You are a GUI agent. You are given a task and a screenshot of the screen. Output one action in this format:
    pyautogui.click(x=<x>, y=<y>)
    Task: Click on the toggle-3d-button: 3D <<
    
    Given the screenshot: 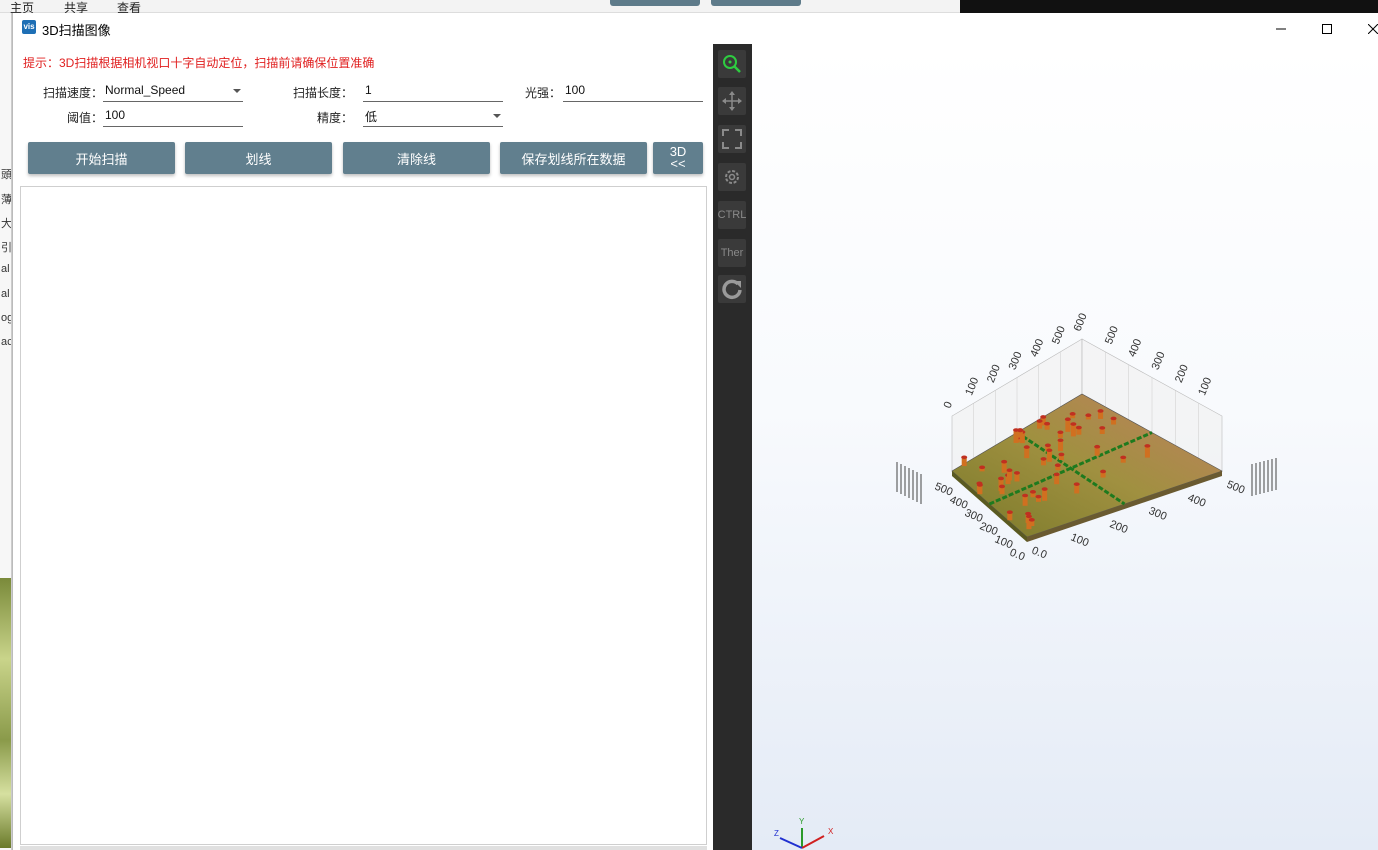 What is the action you would take?
    pyautogui.click(x=678, y=158)
    